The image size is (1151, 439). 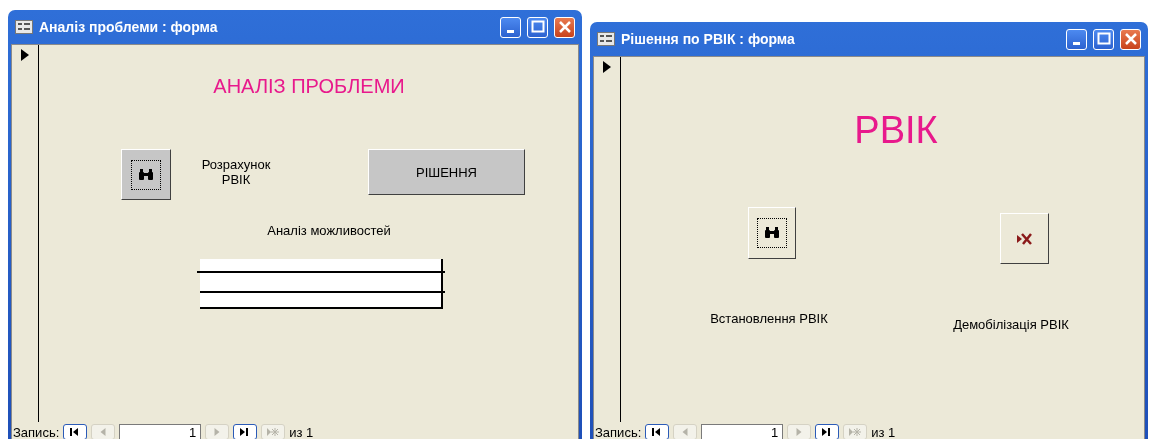 What do you see at coordinates (896, 131) in the screenshot?
I see `form-heading: РВІК` at bounding box center [896, 131].